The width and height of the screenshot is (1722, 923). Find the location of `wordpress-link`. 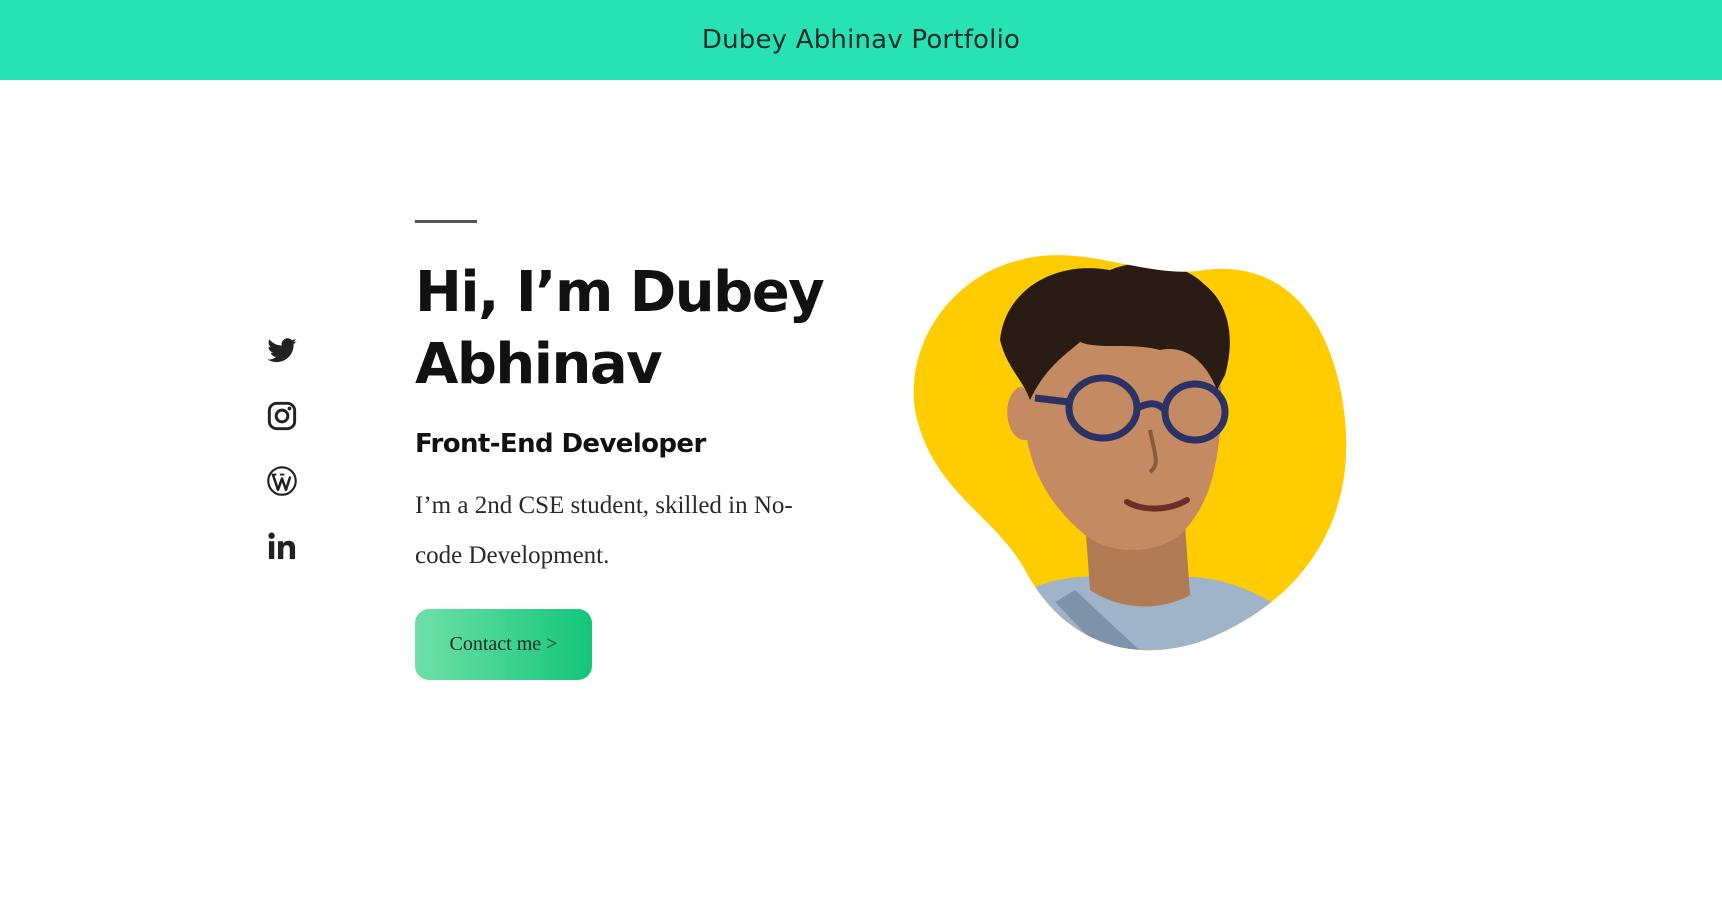

wordpress-link is located at coordinates (282, 481).